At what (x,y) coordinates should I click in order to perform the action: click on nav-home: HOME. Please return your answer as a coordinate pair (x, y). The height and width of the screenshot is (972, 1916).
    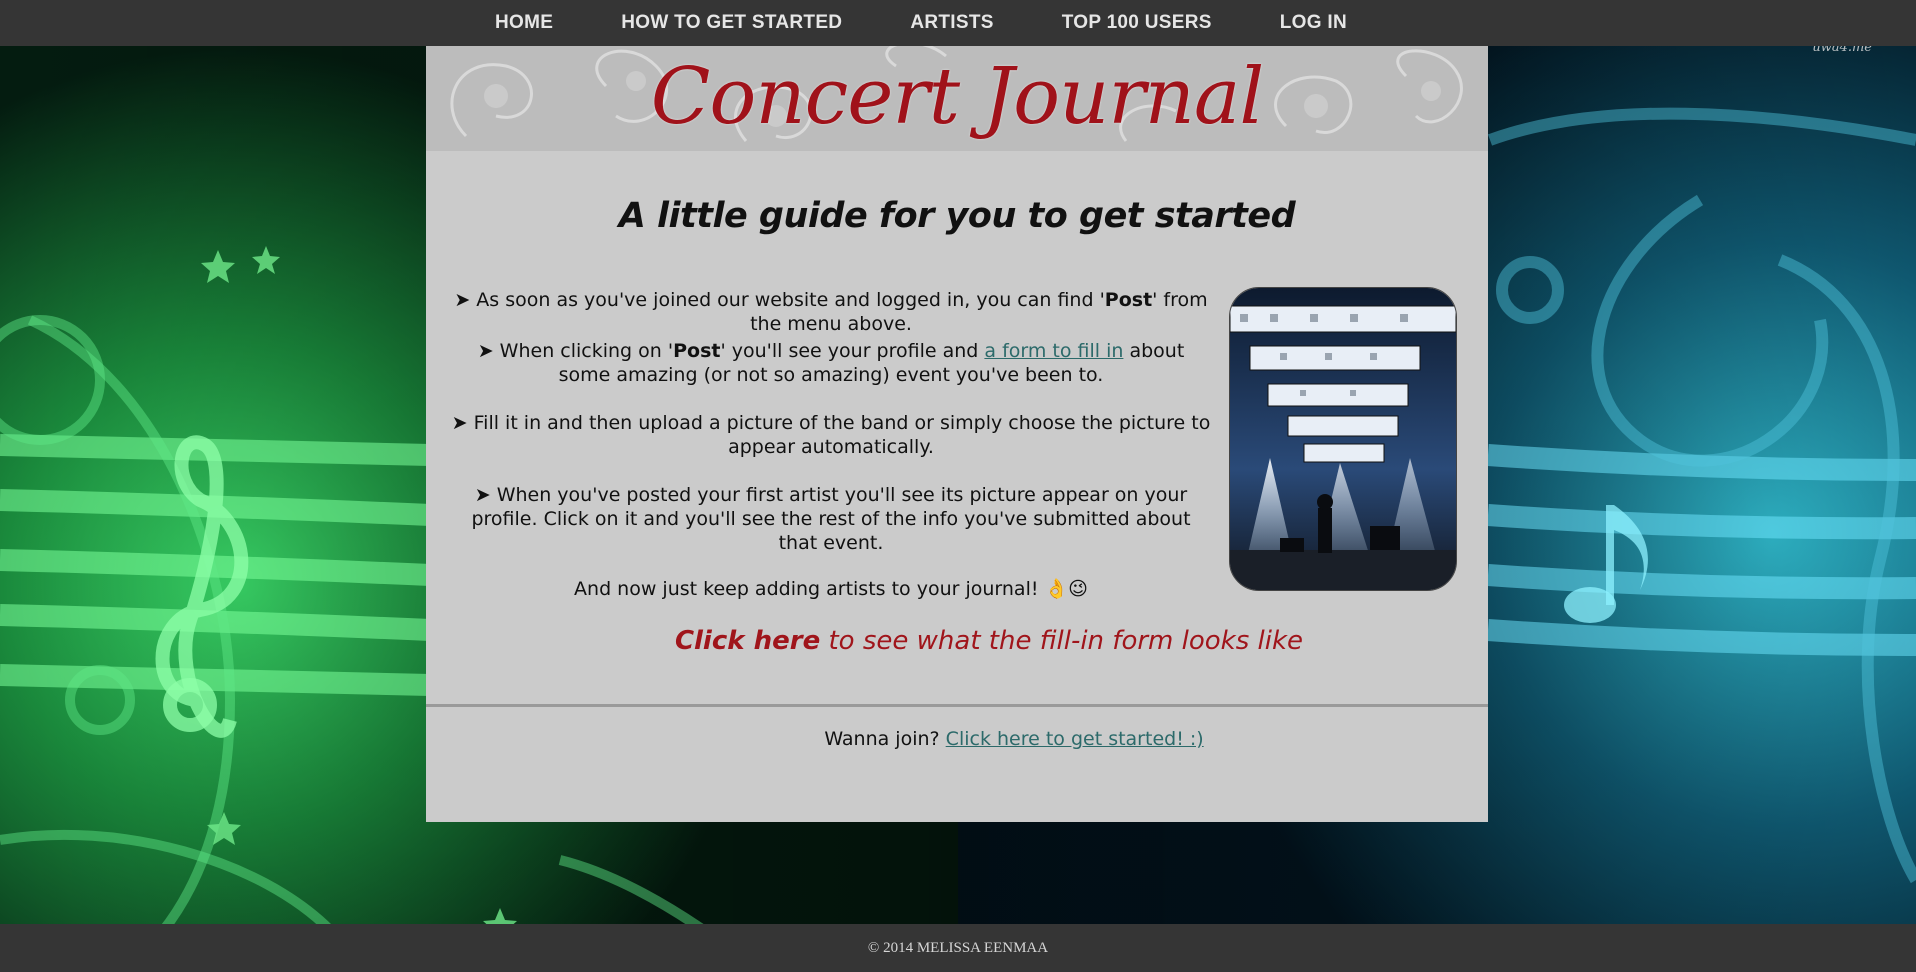
    Looking at the image, I should click on (524, 23).